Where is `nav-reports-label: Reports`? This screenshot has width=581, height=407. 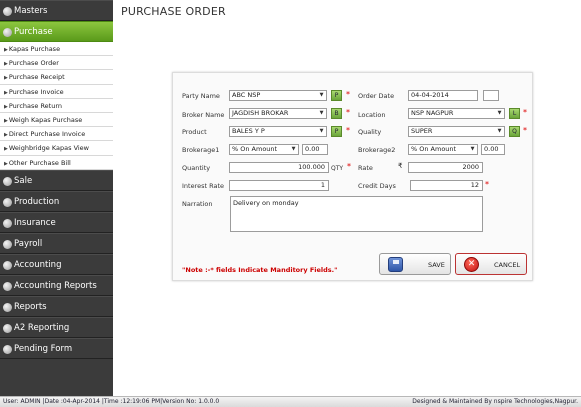 nav-reports-label: Reports is located at coordinates (30, 306).